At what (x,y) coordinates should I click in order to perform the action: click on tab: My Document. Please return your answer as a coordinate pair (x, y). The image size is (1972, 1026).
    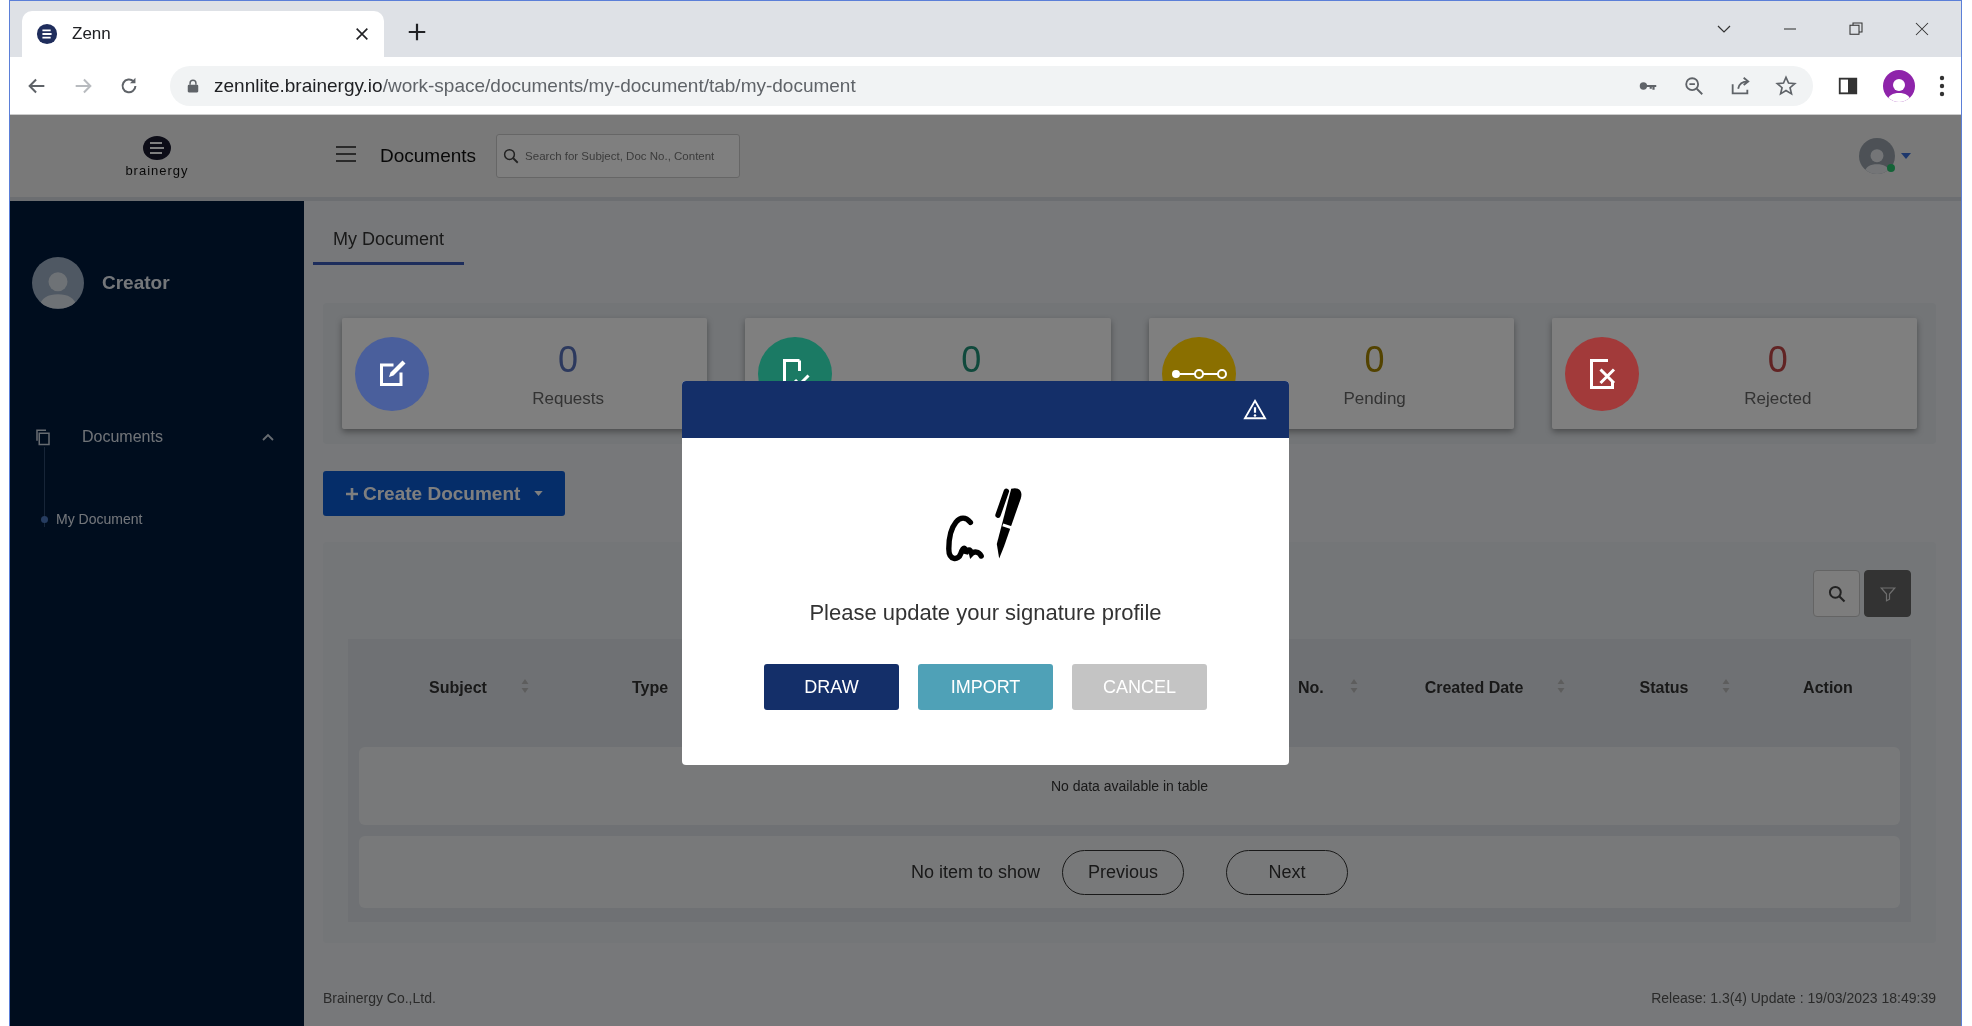
    Looking at the image, I should click on (389, 247).